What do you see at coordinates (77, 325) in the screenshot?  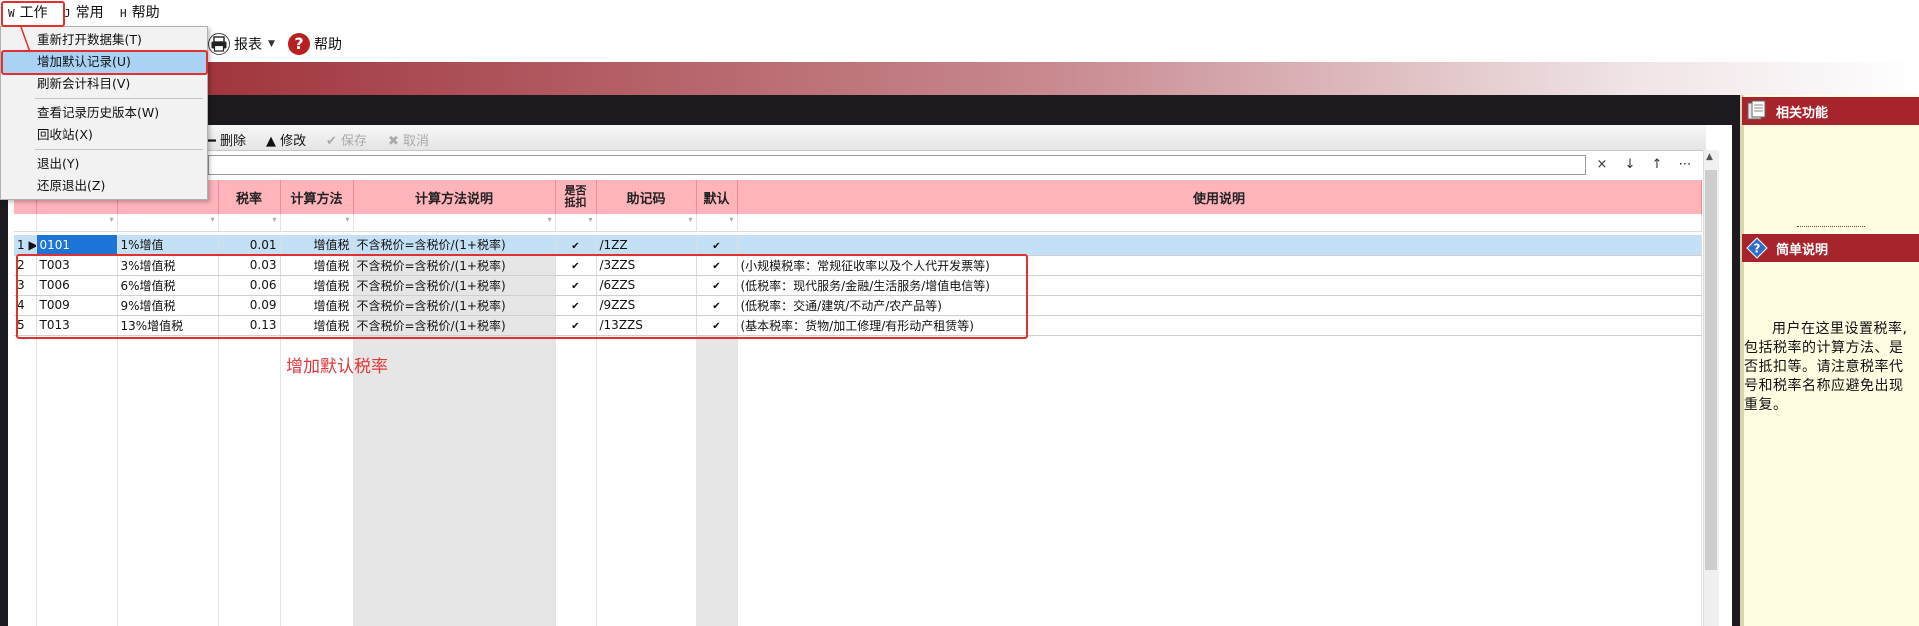 I see `cell-code: T013` at bounding box center [77, 325].